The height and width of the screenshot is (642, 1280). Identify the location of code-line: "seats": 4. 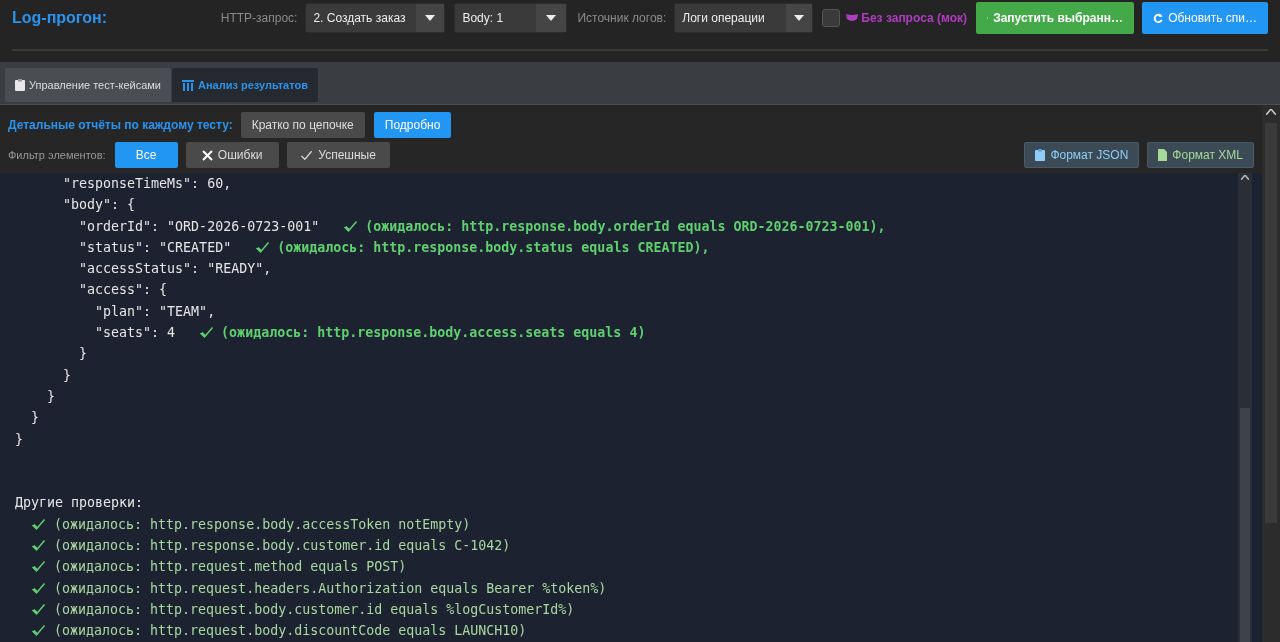
(135, 333).